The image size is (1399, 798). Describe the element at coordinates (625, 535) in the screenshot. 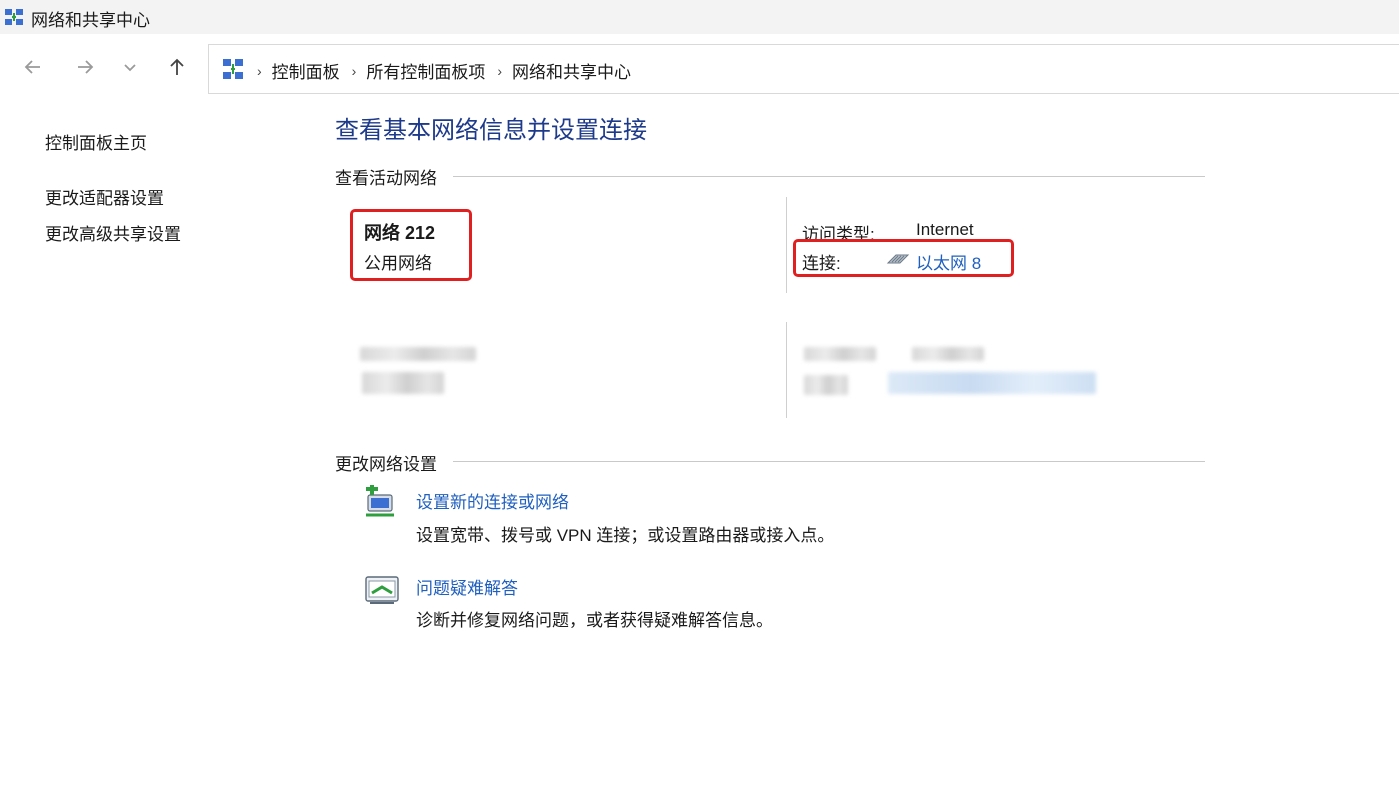

I see `setup-connection-description: 设置宽带、拨号或 VPN 连接；或设置路由器或接入点。` at that location.